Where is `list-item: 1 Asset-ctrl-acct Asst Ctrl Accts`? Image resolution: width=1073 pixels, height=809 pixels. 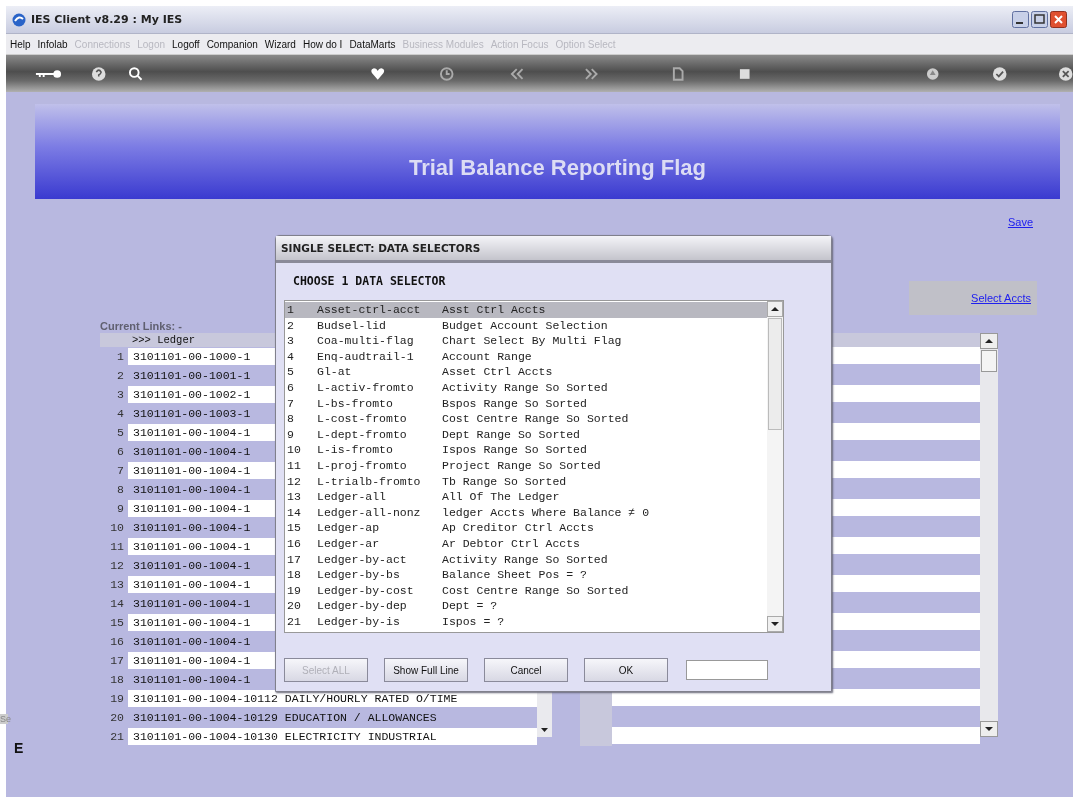
list-item: 1 Asset-ctrl-acct Asst Ctrl Accts is located at coordinates (526, 310).